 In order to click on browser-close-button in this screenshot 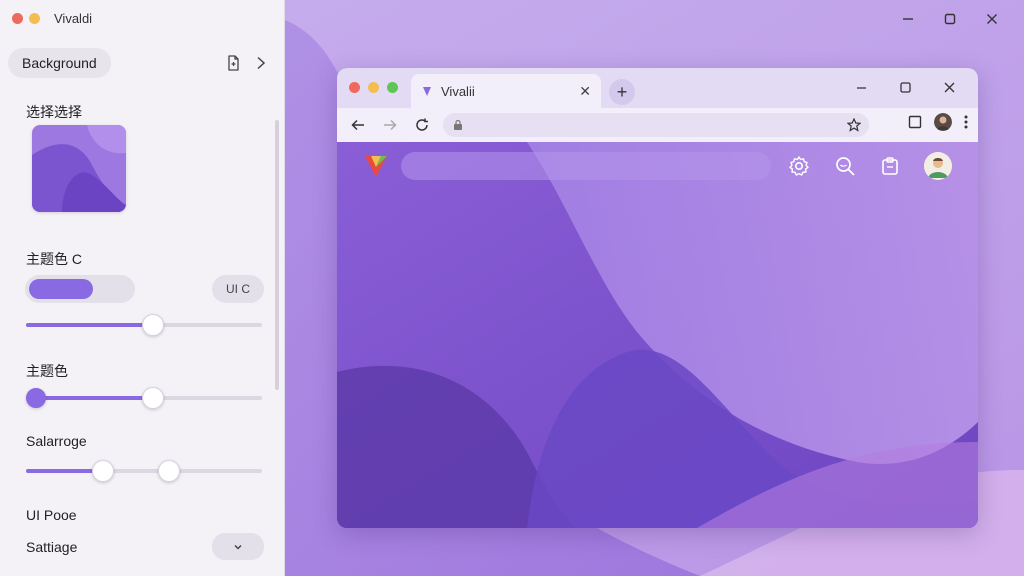, I will do `click(949, 87)`.